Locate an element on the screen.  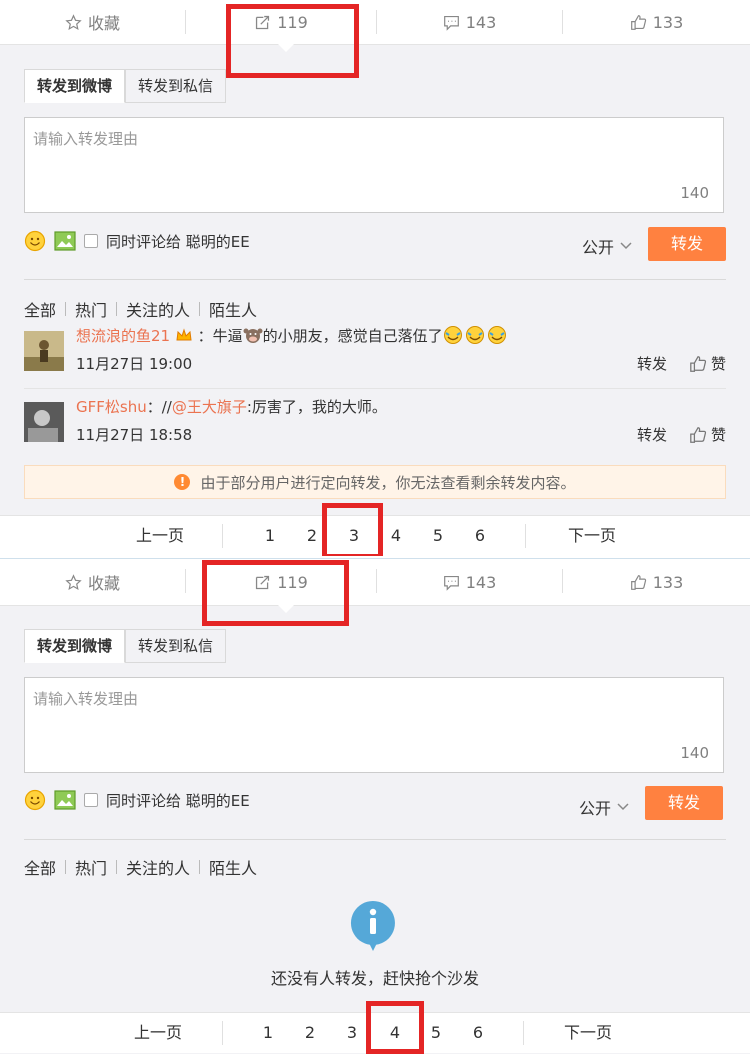
action-bar: 收藏 119 143 133 is located at coordinates (375, 26).